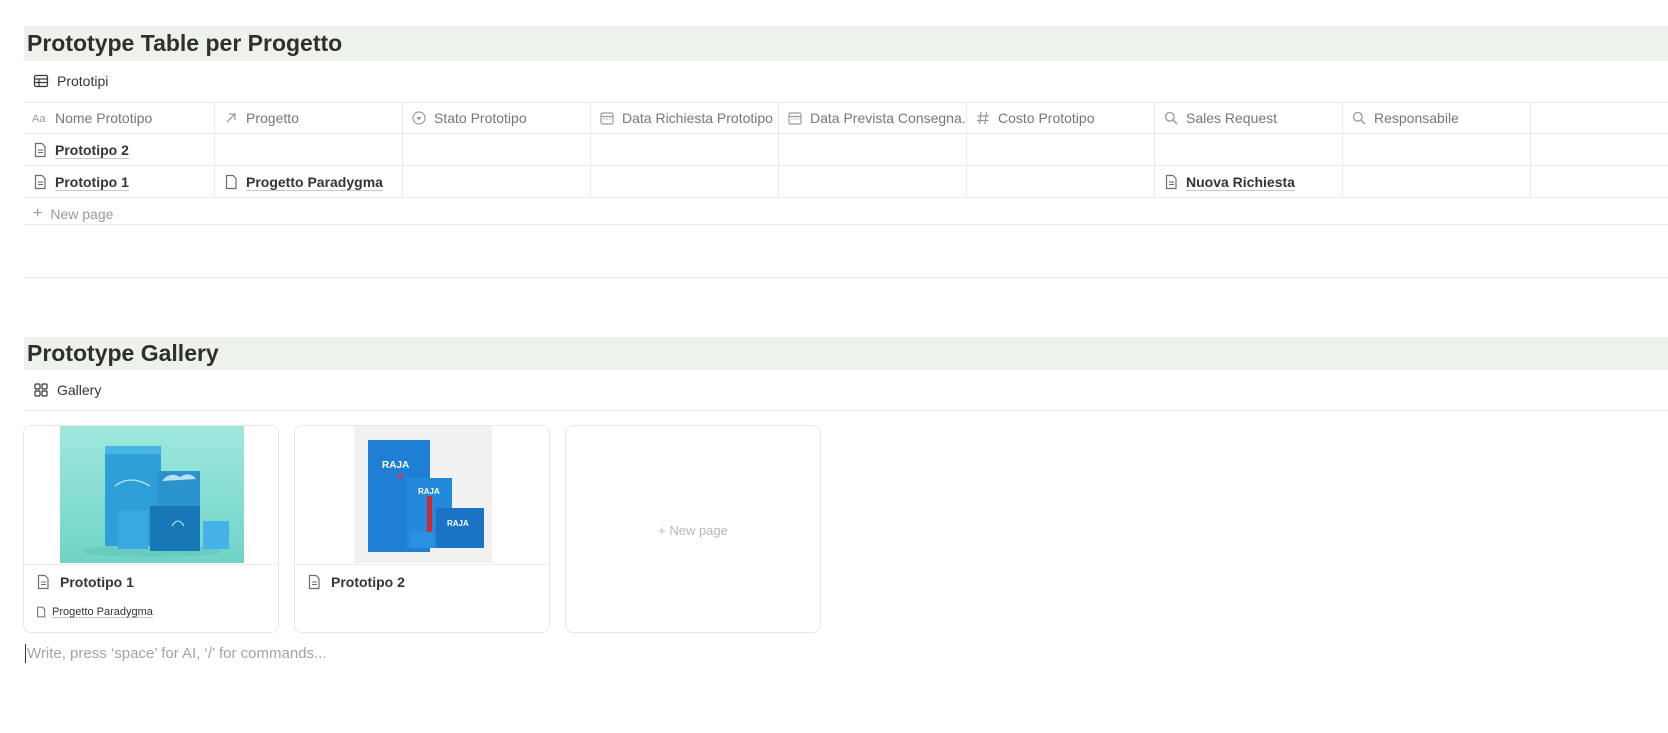 Image resolution: width=1668 pixels, height=733 pixels. I want to click on column-header-nome-prototipo: Aa Nome Prototipo, so click(119, 118).